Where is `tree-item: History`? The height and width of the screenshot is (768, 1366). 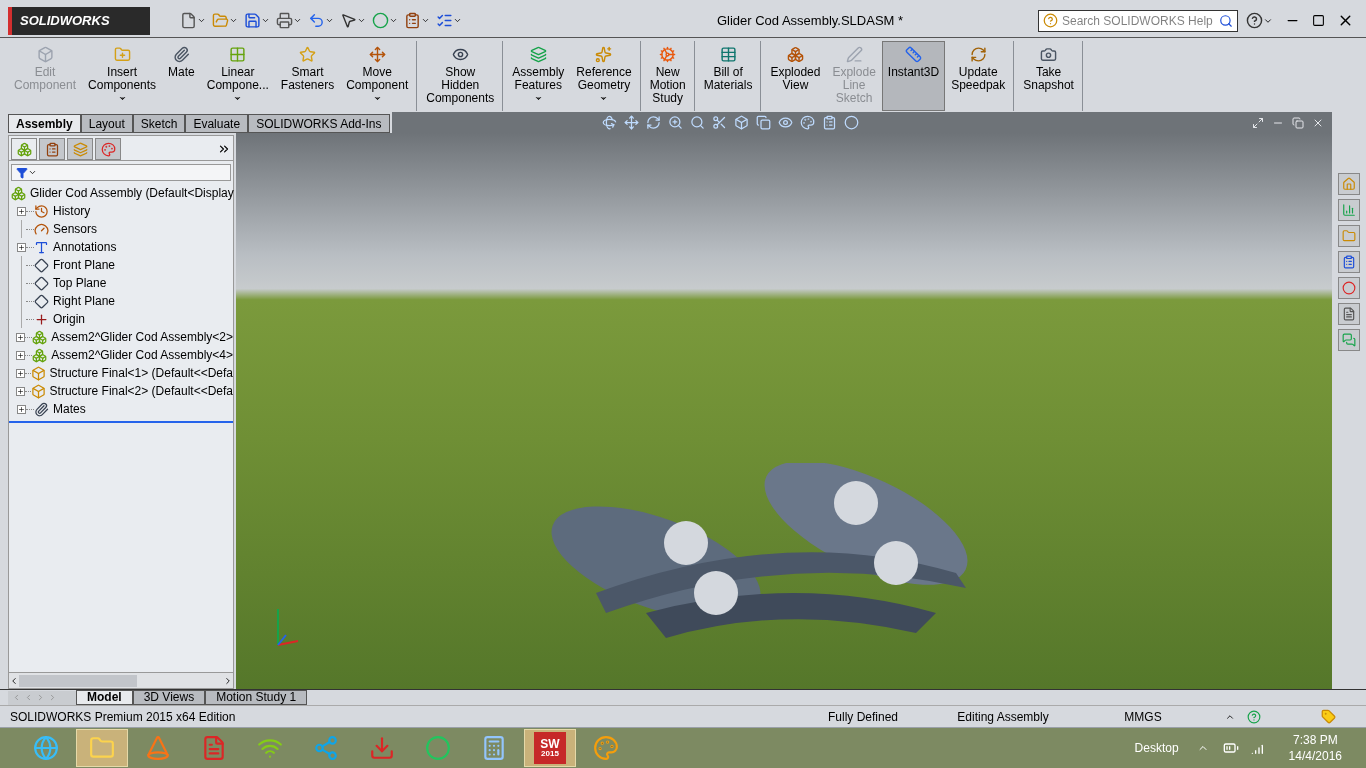
tree-item: History is located at coordinates (72, 211).